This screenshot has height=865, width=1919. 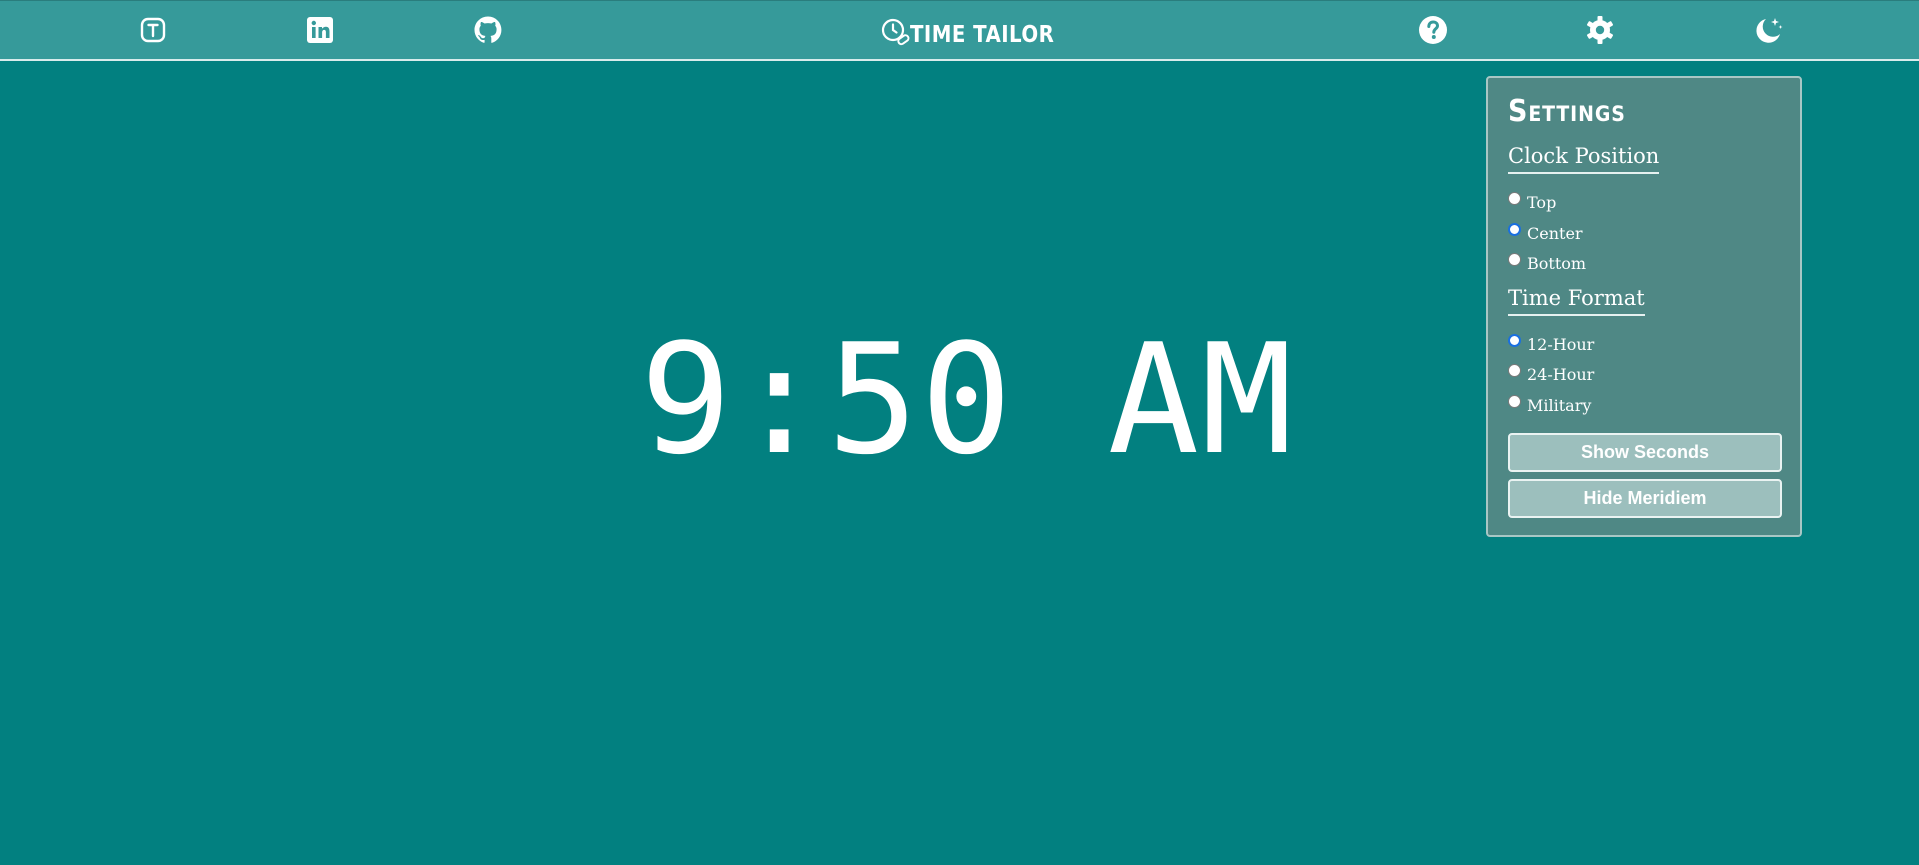 What do you see at coordinates (895, 32) in the screenshot?
I see `clock-logo-icon` at bounding box center [895, 32].